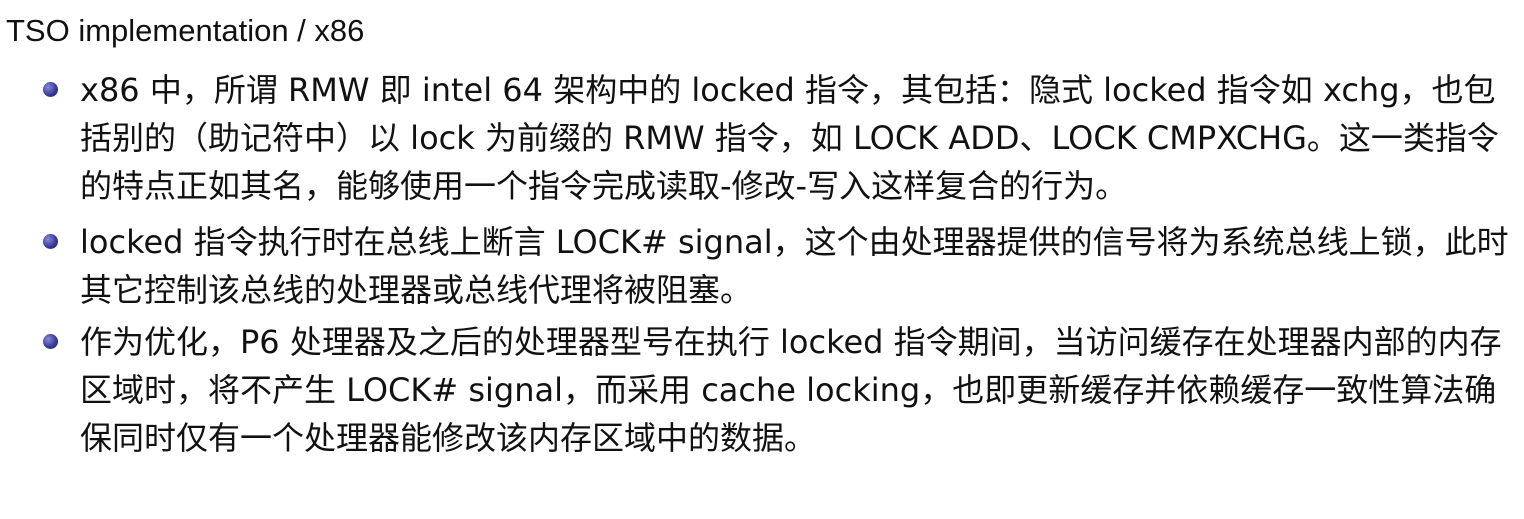 This screenshot has width=1524, height=519. Describe the element at coordinates (185, 30) in the screenshot. I see `slide-title: TSO implementation / x86` at that location.